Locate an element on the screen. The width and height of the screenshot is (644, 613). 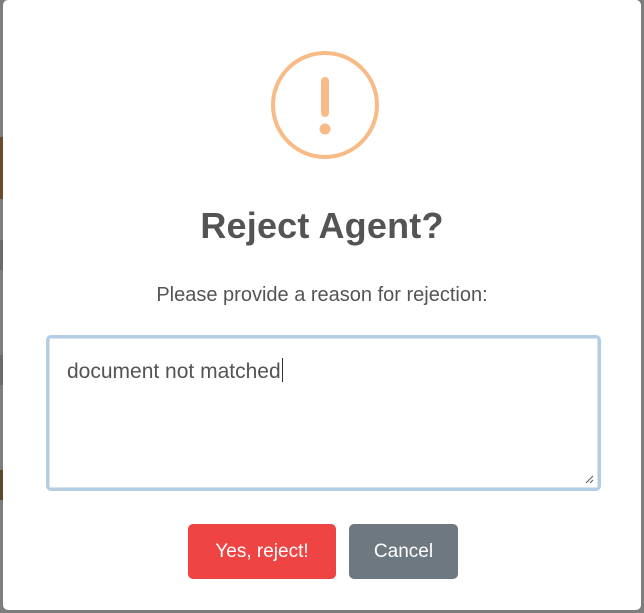
cancel-button: Cancel is located at coordinates (403, 551).